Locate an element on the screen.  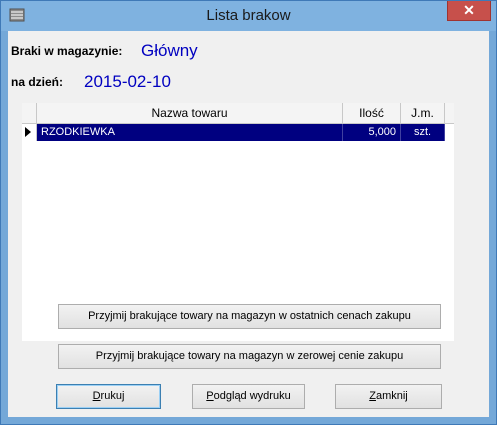
column-header-unit: J.m. is located at coordinates (423, 113).